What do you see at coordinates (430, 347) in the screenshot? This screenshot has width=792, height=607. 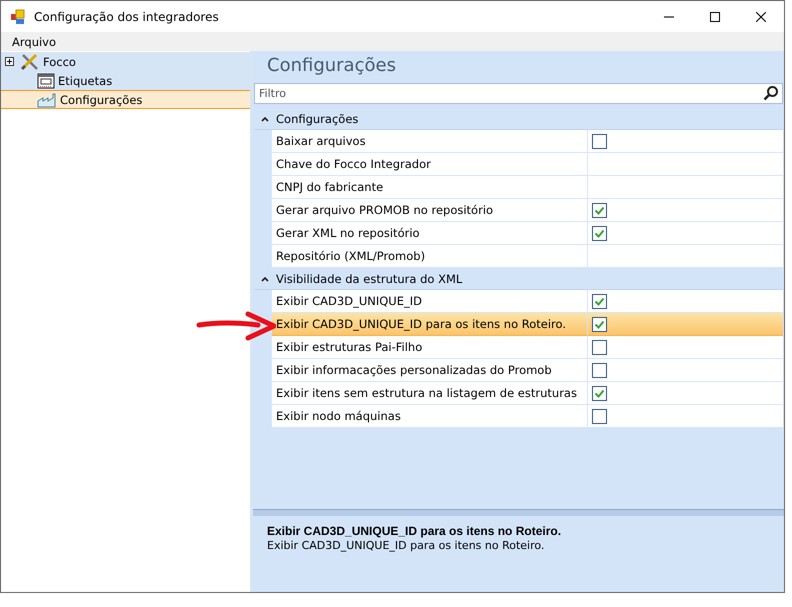 I see `property-name: Exibir estruturas Pai-Filho` at bounding box center [430, 347].